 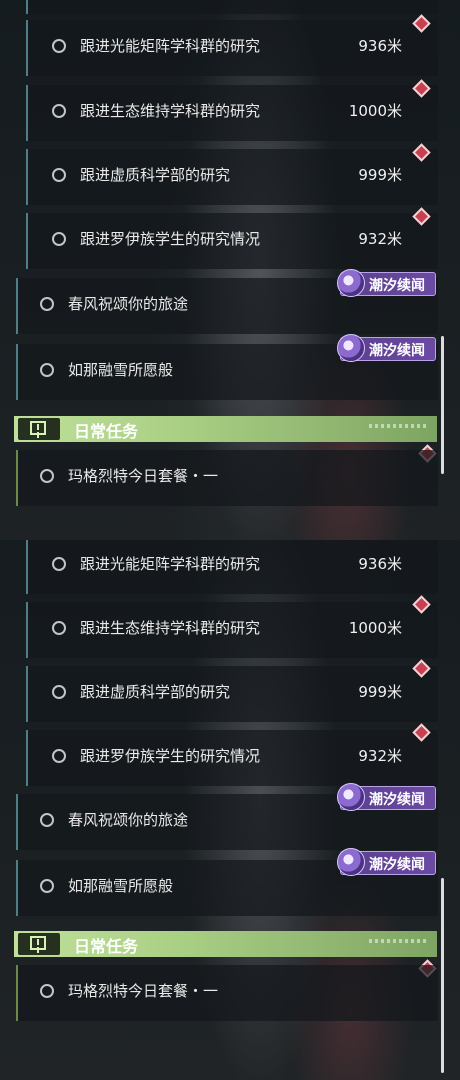 I want to click on list-cutoff-row, so click(x=232, y=7).